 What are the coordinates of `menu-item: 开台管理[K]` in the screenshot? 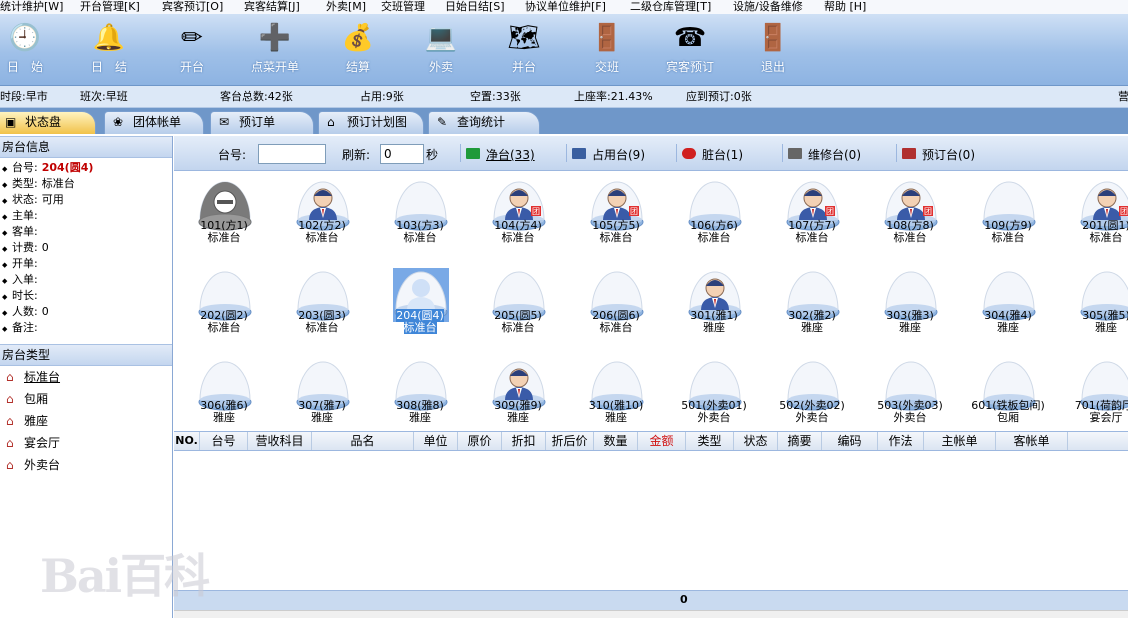 It's located at (110, 6).